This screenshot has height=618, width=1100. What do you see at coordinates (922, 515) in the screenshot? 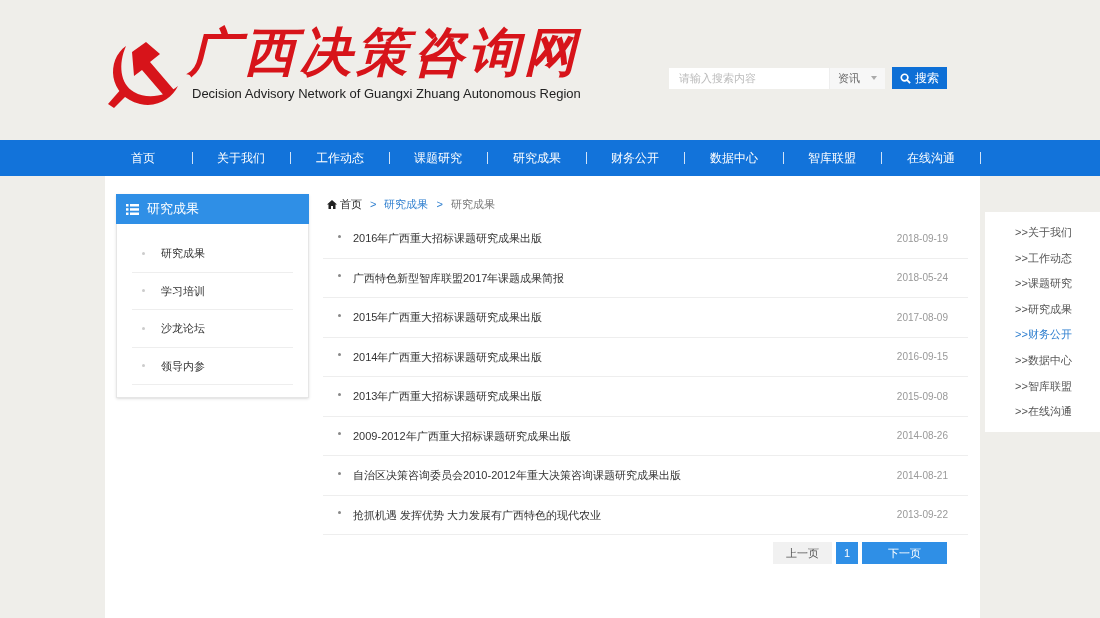
I see `article-date: 2013-09-22` at bounding box center [922, 515].